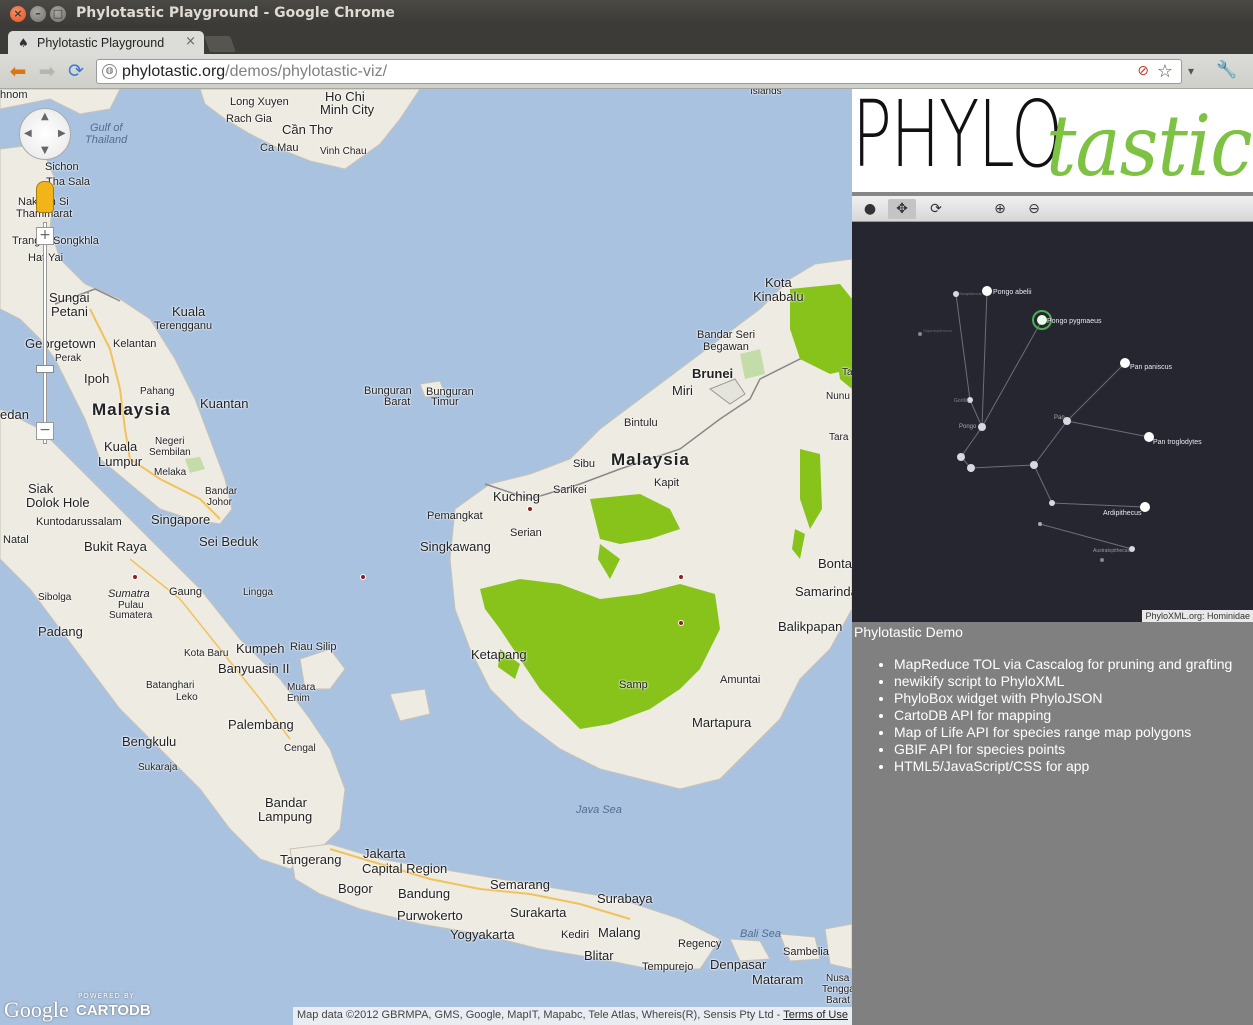 This screenshot has height=1025, width=1253. I want to click on map-label: Miri, so click(682, 390).